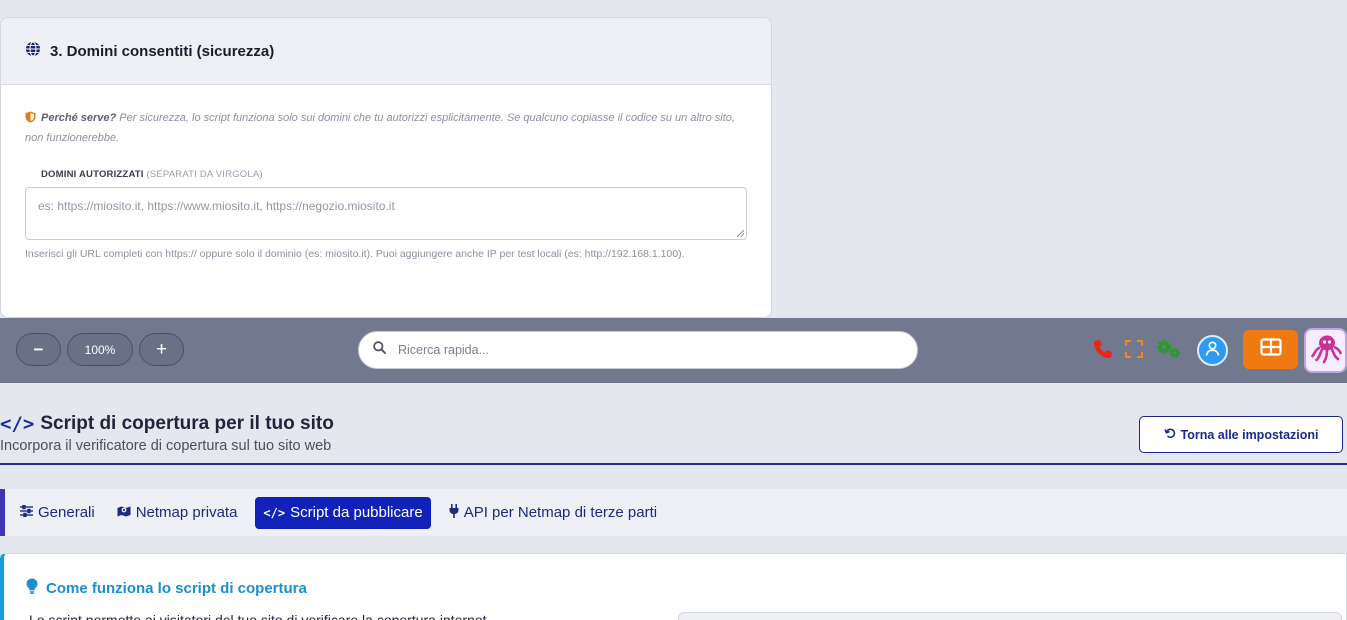 This screenshot has height=620, width=1347. I want to click on domains-card-header: 3. Domini consentiti (sicurezza), so click(386, 51).